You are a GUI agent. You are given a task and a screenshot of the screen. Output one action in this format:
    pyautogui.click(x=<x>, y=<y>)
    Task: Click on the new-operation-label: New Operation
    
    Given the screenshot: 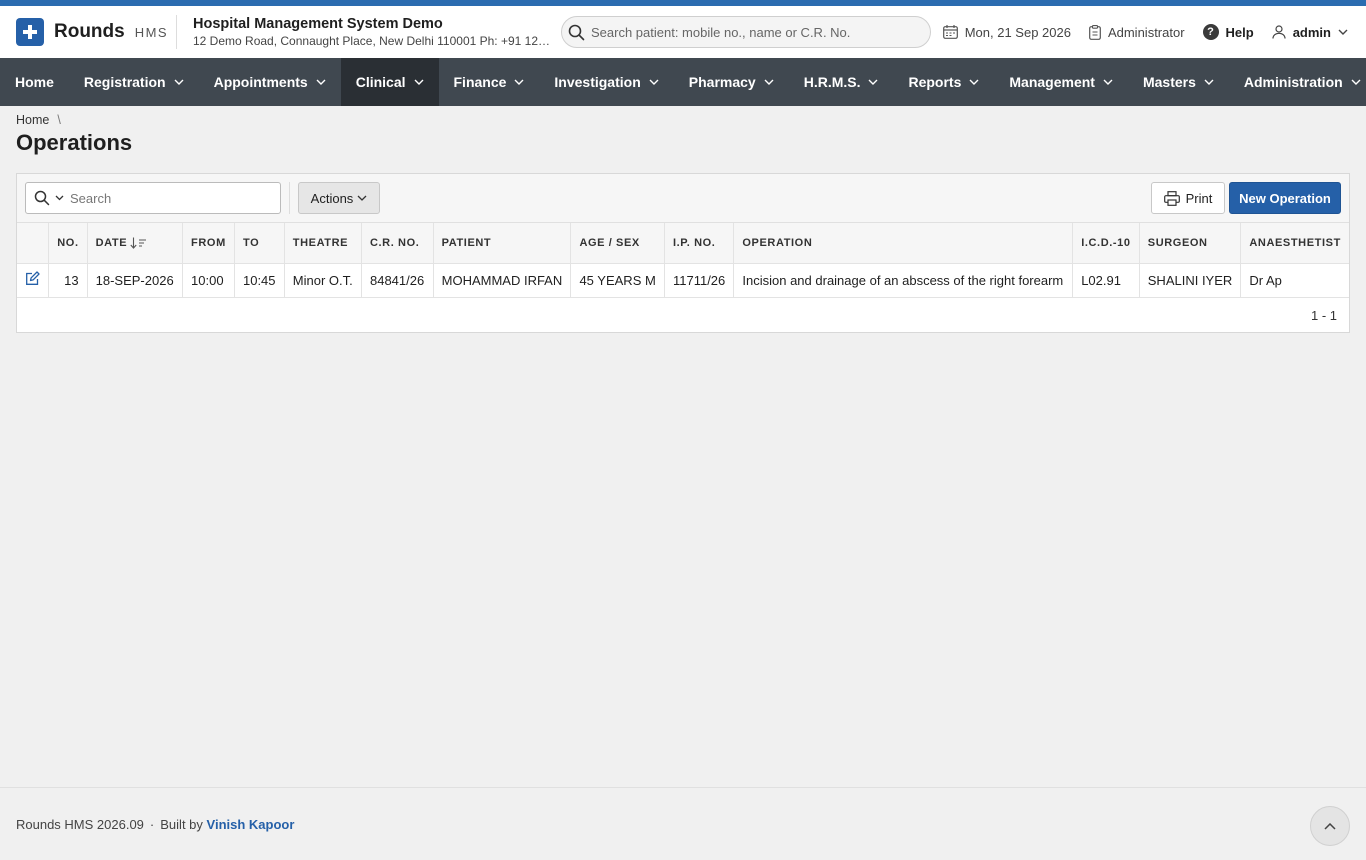 What is the action you would take?
    pyautogui.click(x=1285, y=198)
    